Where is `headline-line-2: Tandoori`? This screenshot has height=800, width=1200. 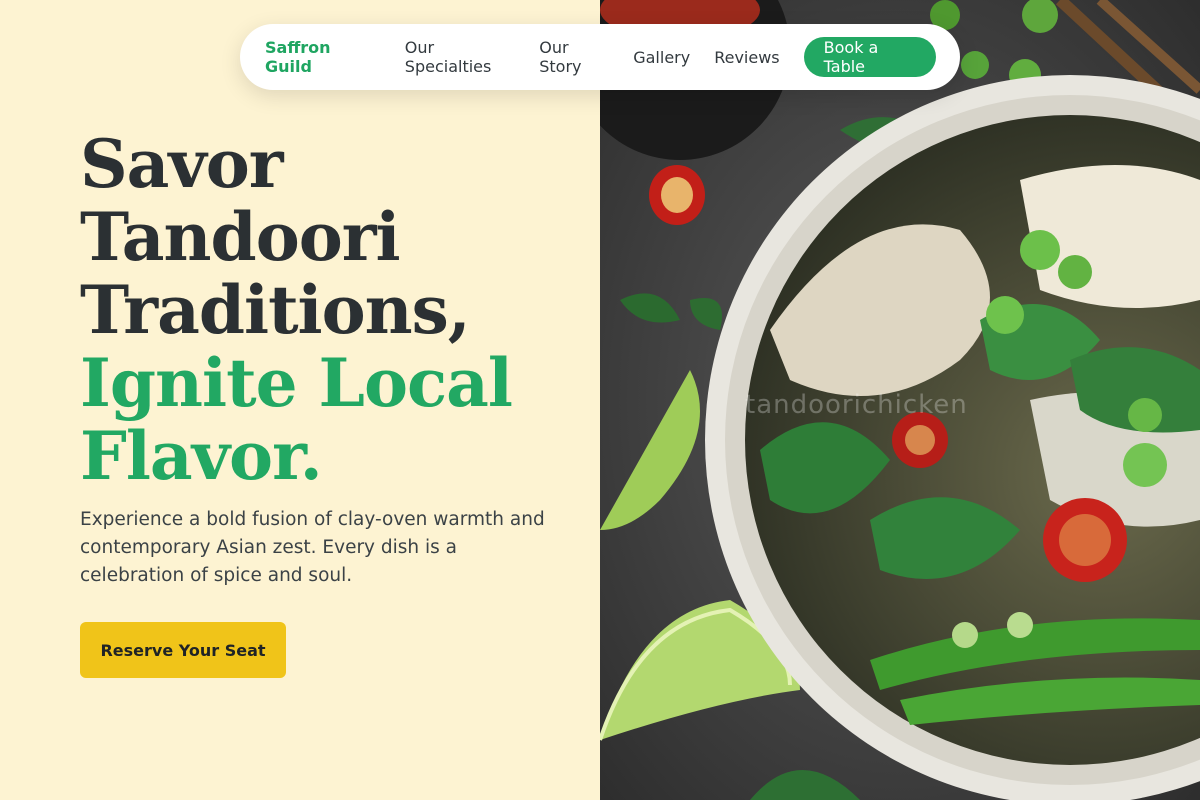 headline-line-2: Tandoori is located at coordinates (240, 237).